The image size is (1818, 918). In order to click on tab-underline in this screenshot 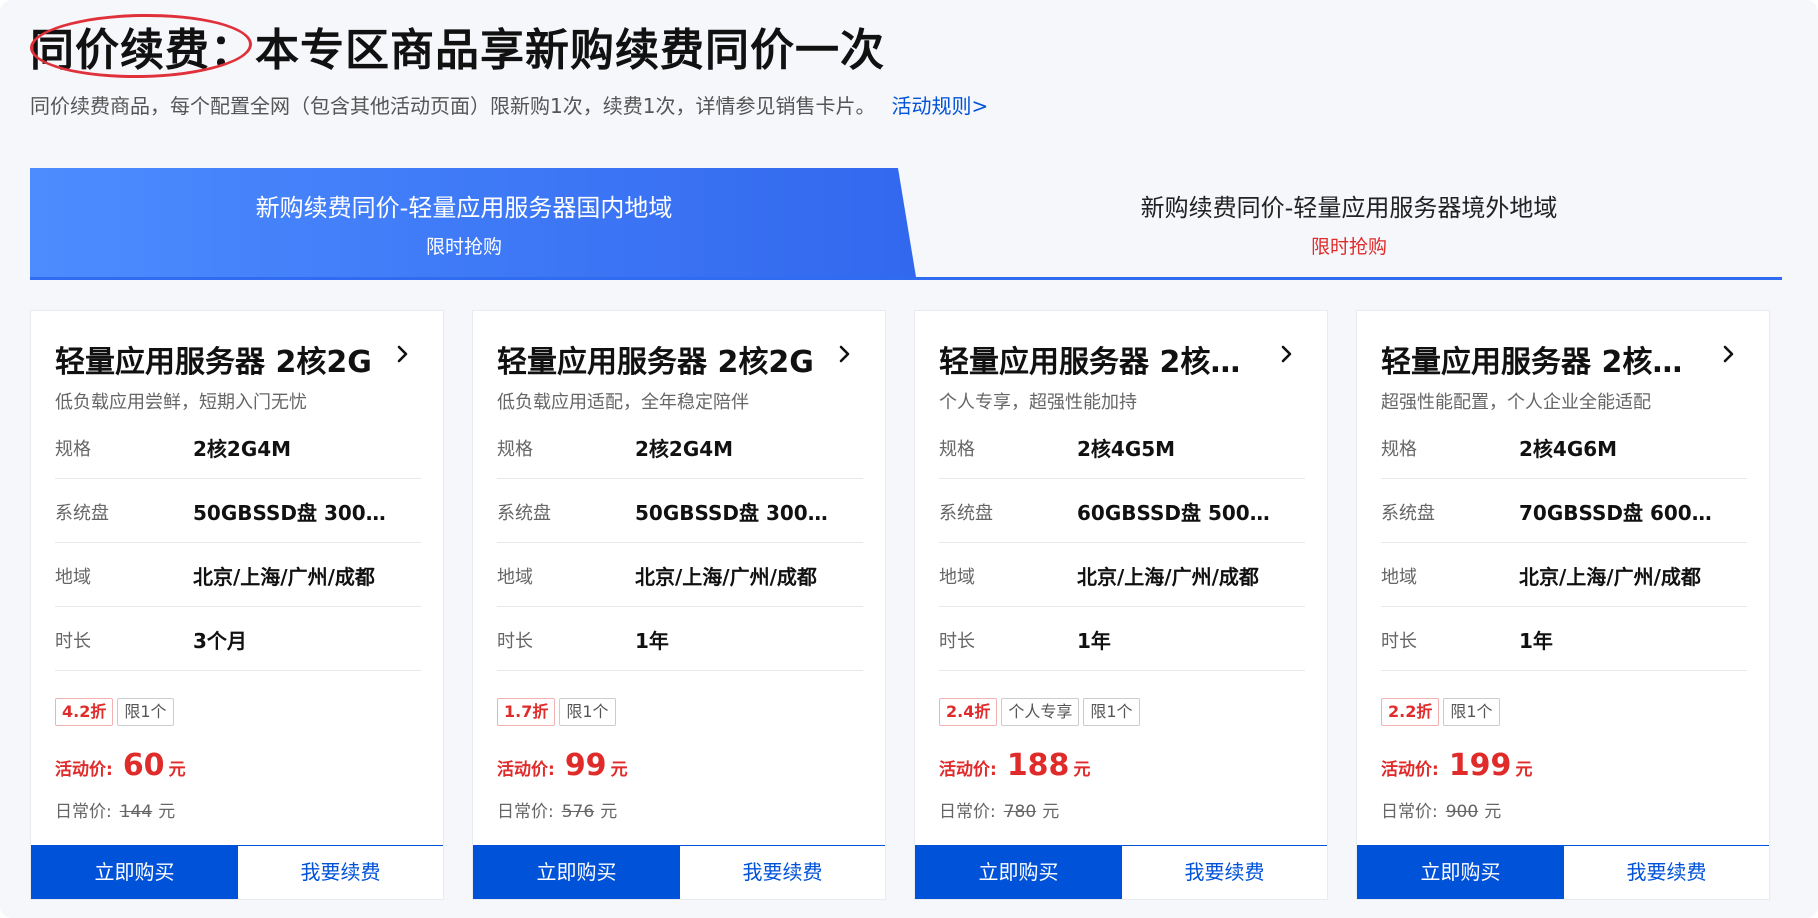, I will do `click(906, 278)`.